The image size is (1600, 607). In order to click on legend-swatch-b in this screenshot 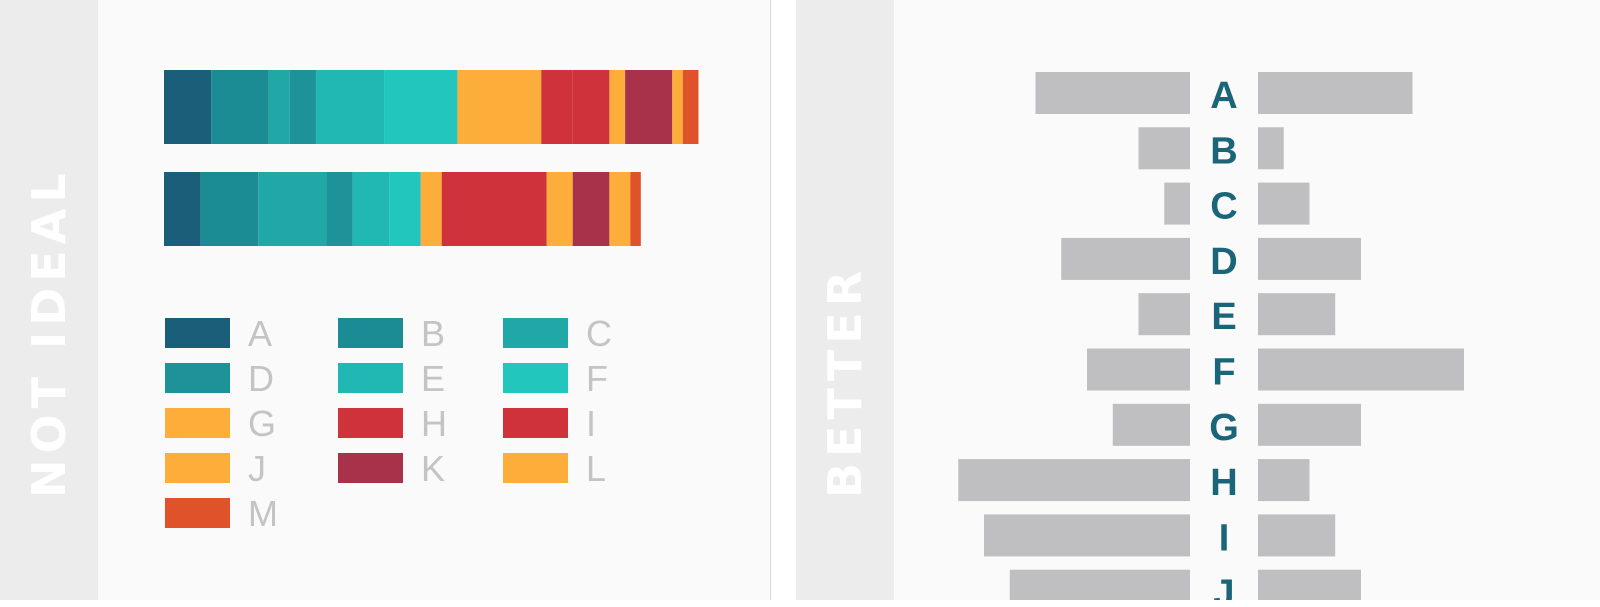, I will do `click(370, 333)`.